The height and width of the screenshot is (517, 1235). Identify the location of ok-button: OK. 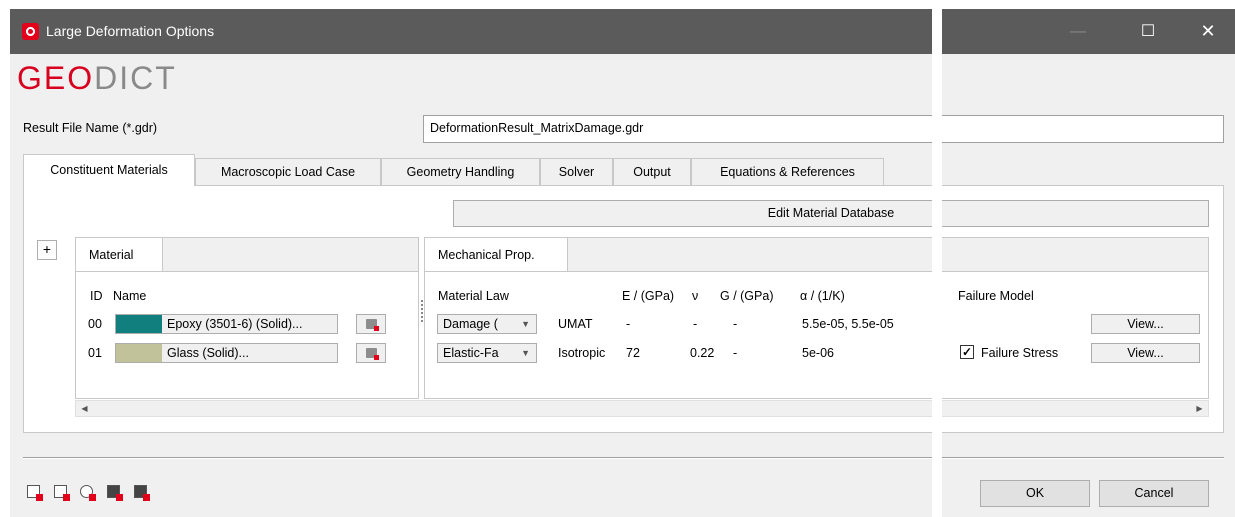
(1035, 493).